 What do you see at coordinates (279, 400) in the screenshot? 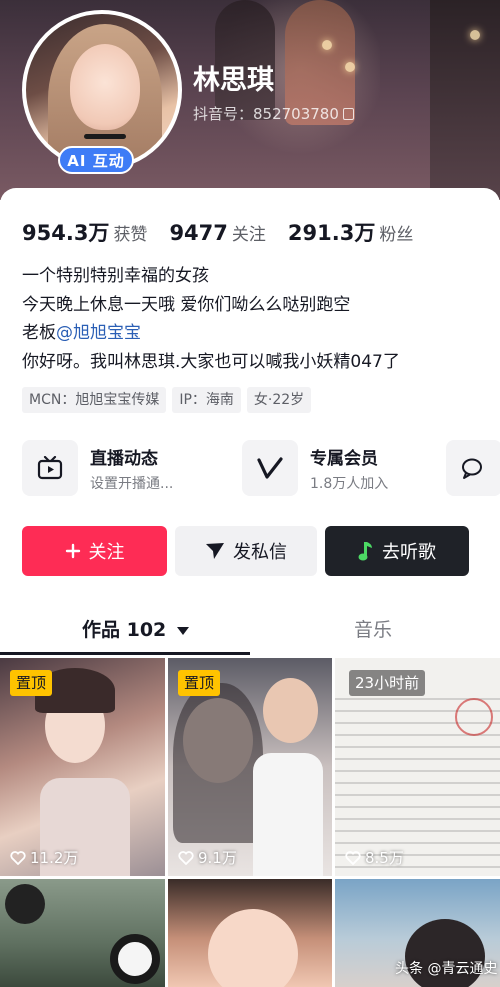
I see `tag-gender-age: 女·22岁` at bounding box center [279, 400].